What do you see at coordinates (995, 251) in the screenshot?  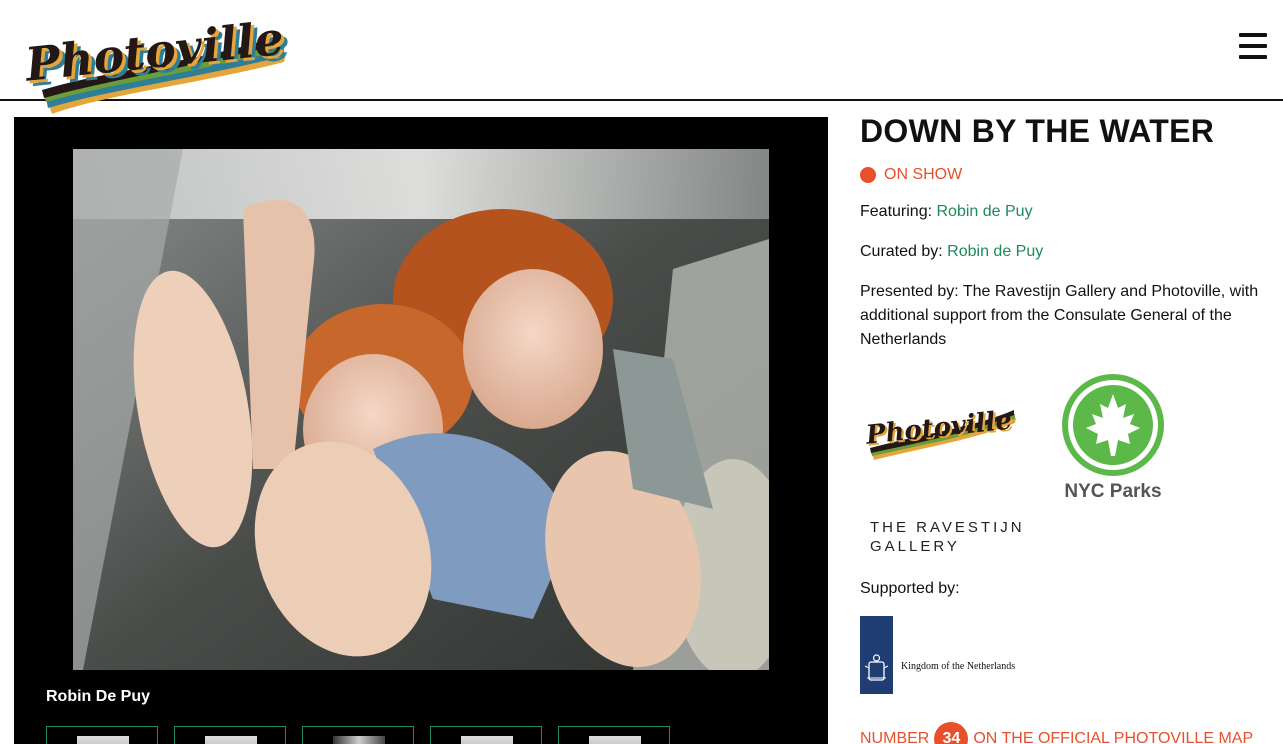 I see `curator-link: Robin de Puy` at bounding box center [995, 251].